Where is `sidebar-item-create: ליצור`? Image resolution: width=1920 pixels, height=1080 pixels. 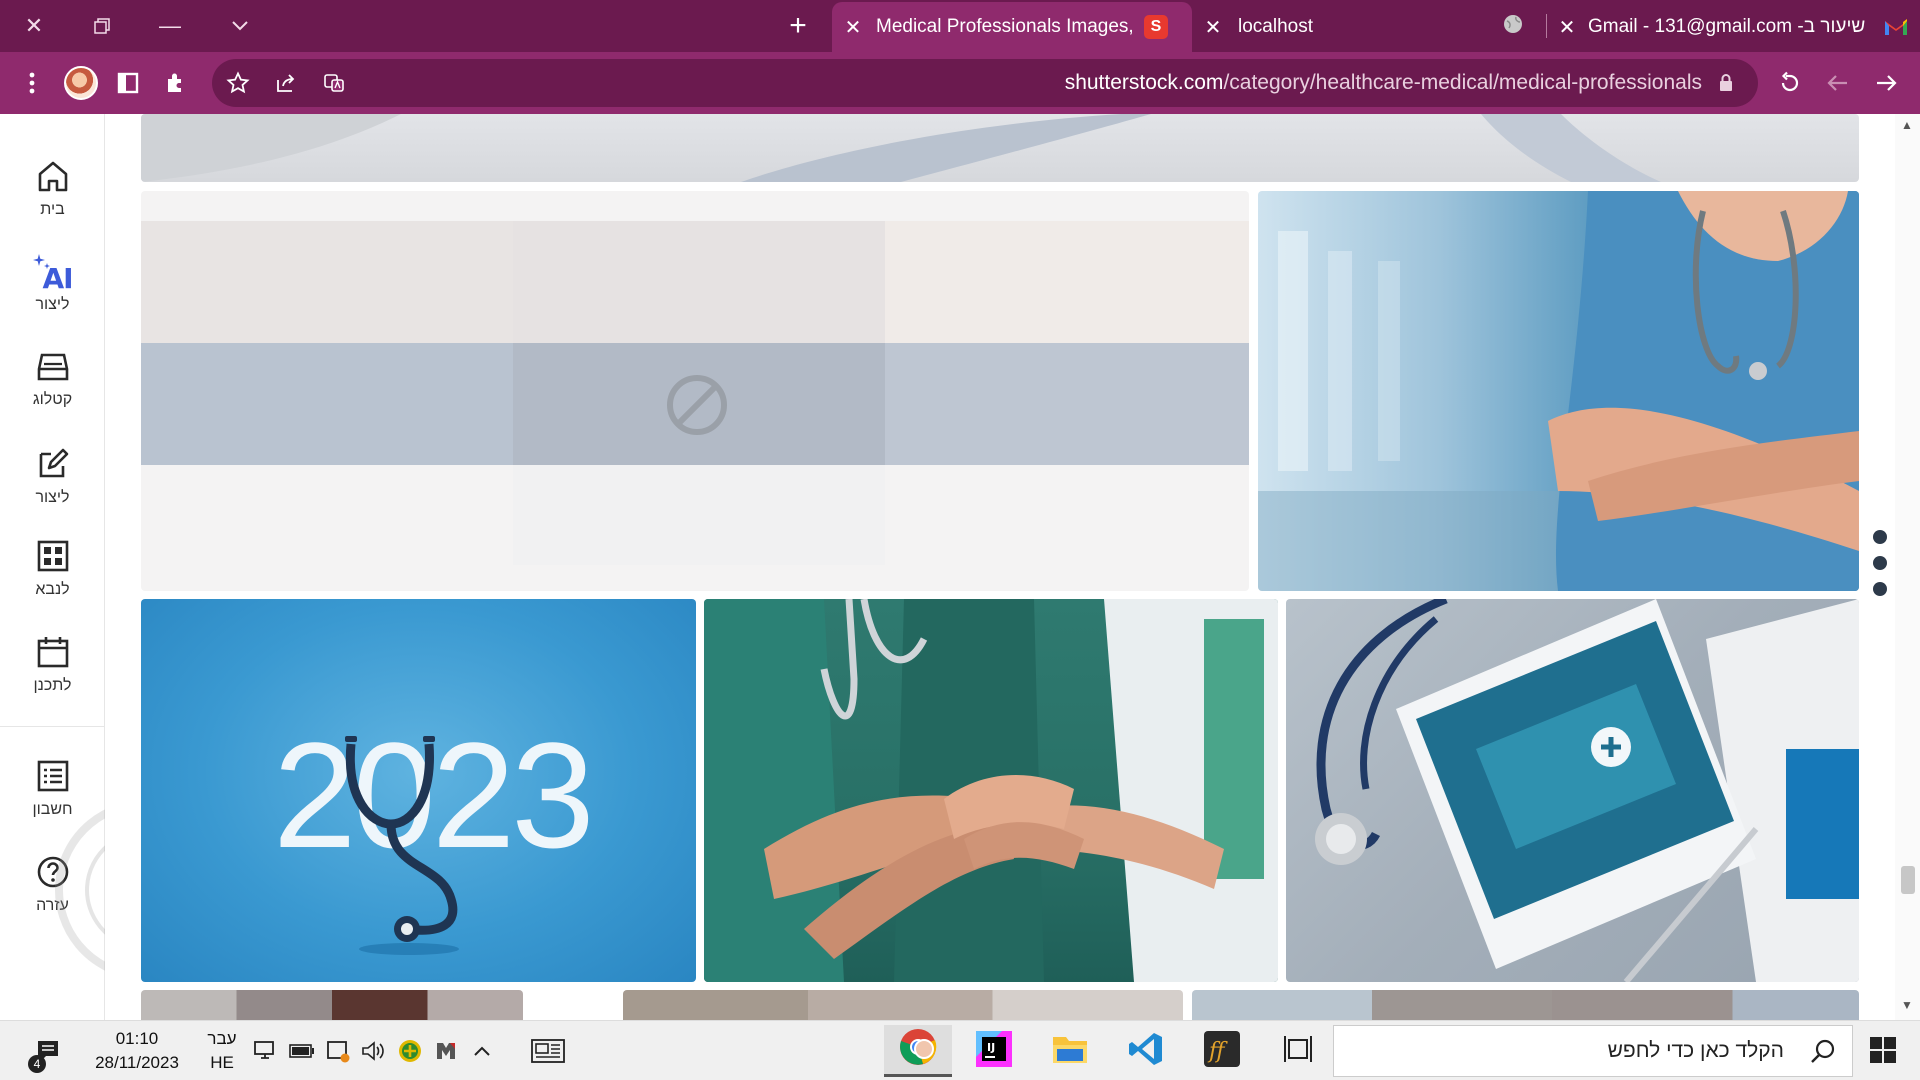 sidebar-item-create: ליצור is located at coordinates (52, 477).